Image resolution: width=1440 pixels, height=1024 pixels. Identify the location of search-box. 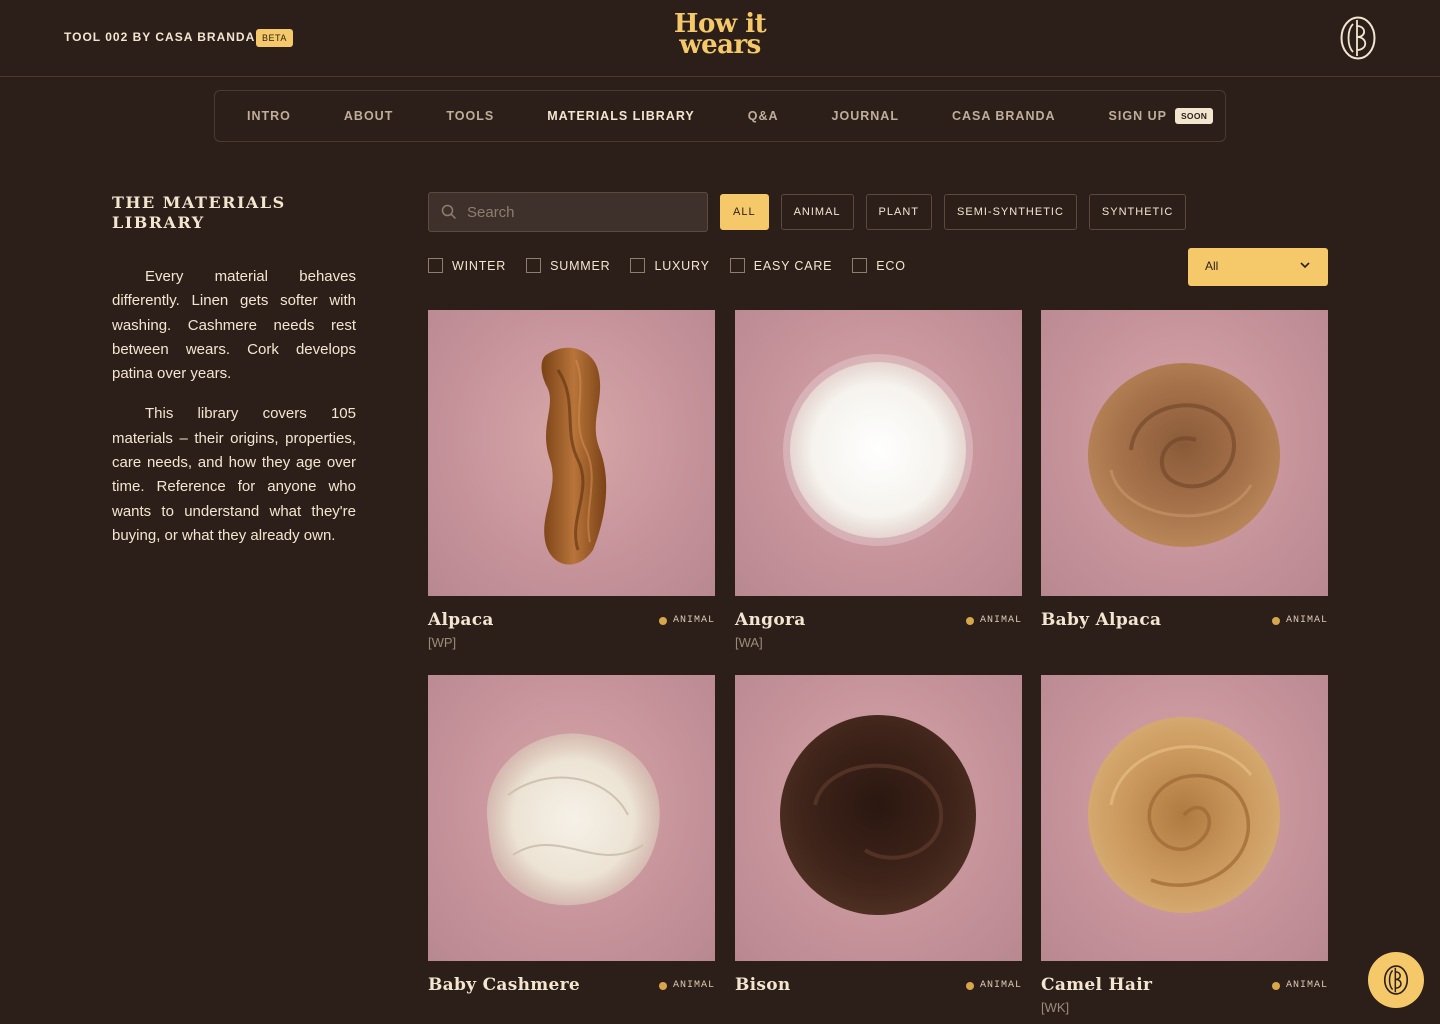
(568, 212).